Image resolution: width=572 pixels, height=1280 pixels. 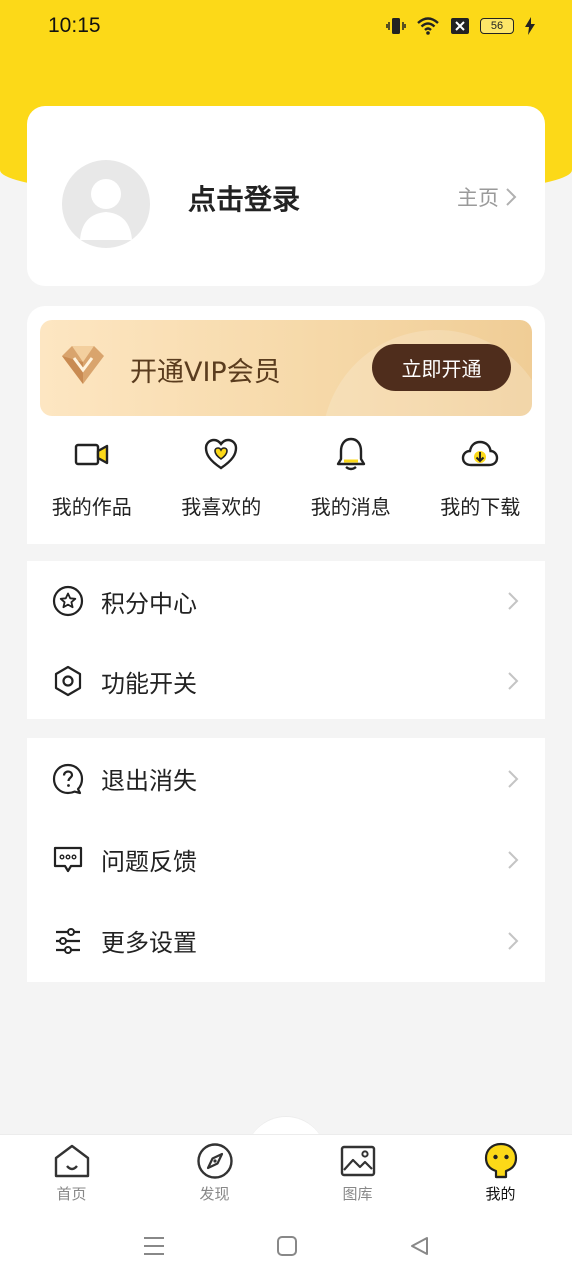 What do you see at coordinates (478, 198) in the screenshot?
I see `homepage-label: 主页` at bounding box center [478, 198].